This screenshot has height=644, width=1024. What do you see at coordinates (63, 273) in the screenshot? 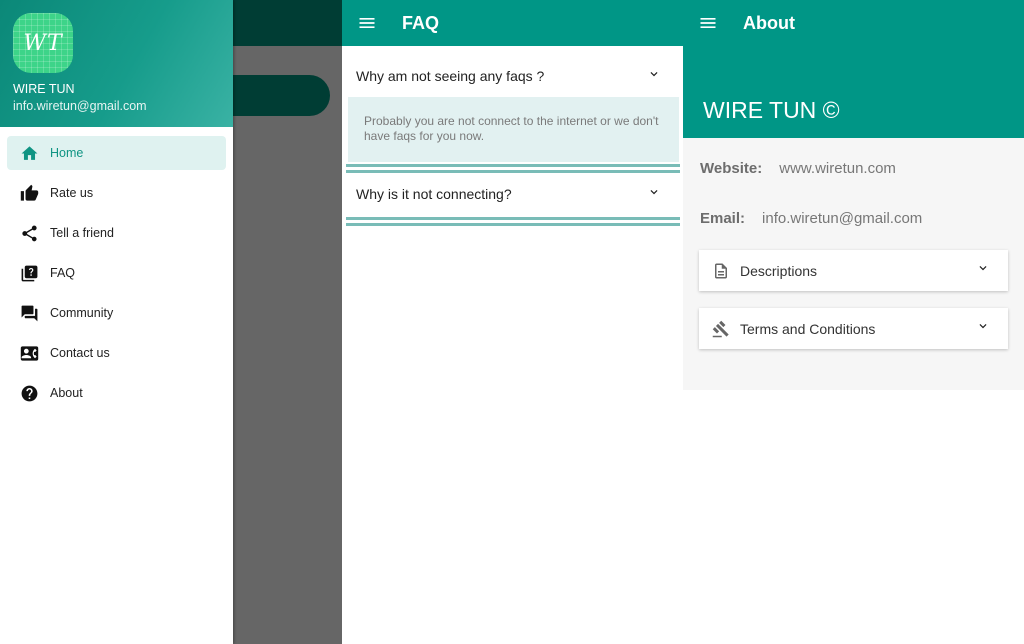
I see `drawer-item-label: FAQ` at bounding box center [63, 273].